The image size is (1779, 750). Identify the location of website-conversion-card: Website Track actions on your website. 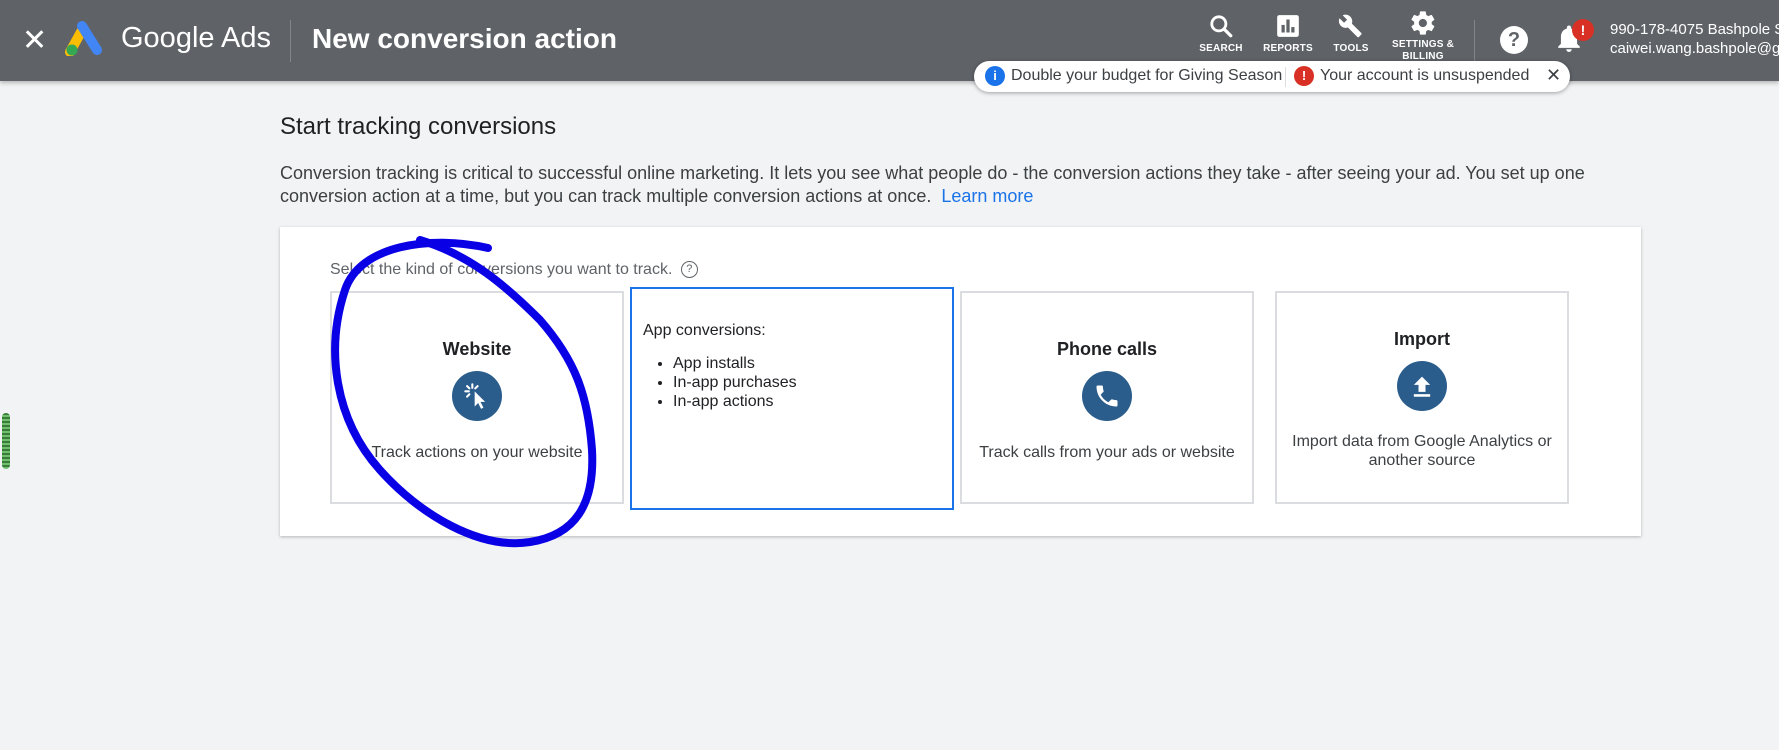
(477, 397).